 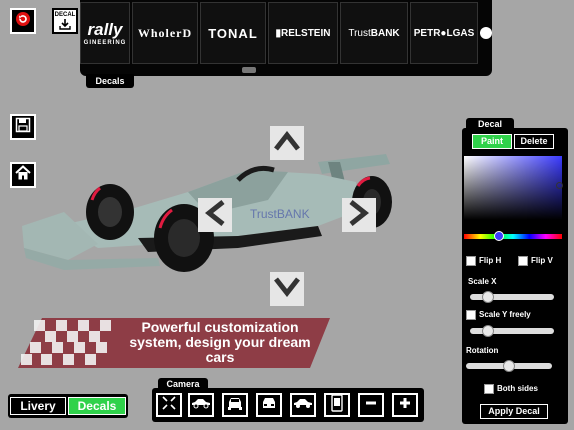 I want to click on camera-down-button, so click(x=287, y=289).